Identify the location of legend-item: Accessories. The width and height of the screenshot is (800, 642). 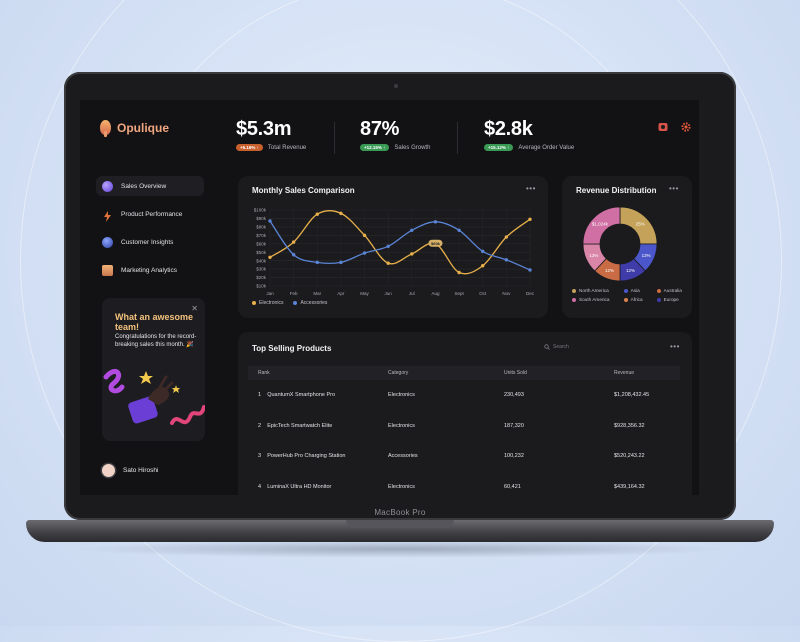
(310, 303).